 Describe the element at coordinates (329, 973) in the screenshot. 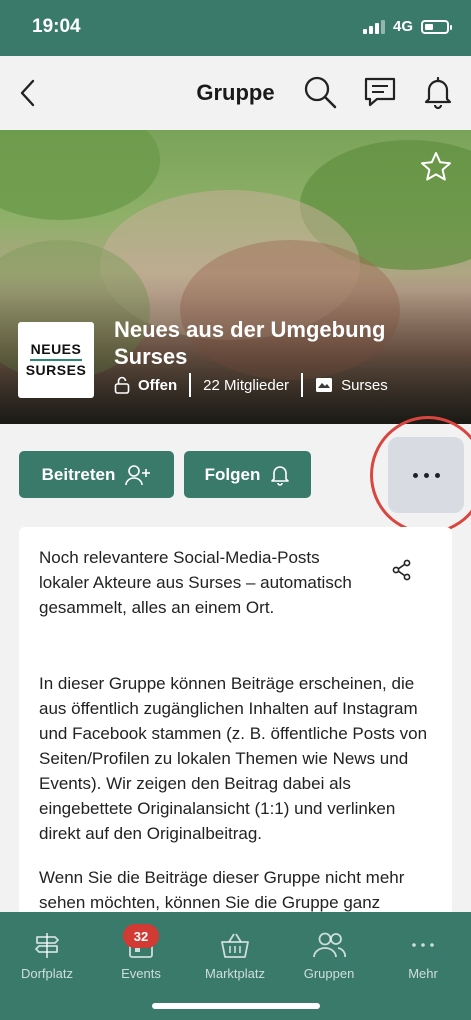

I see `tab-label: Gruppen` at that location.